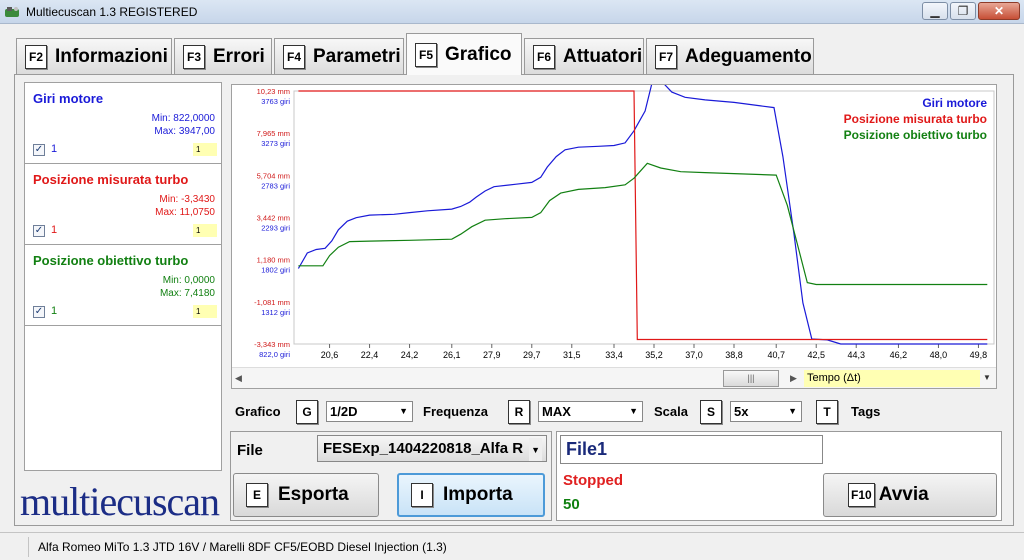 Image resolution: width=1024 pixels, height=560 pixels. Describe the element at coordinates (614, 355) in the screenshot. I see `x-tick-label: 33,4` at that location.